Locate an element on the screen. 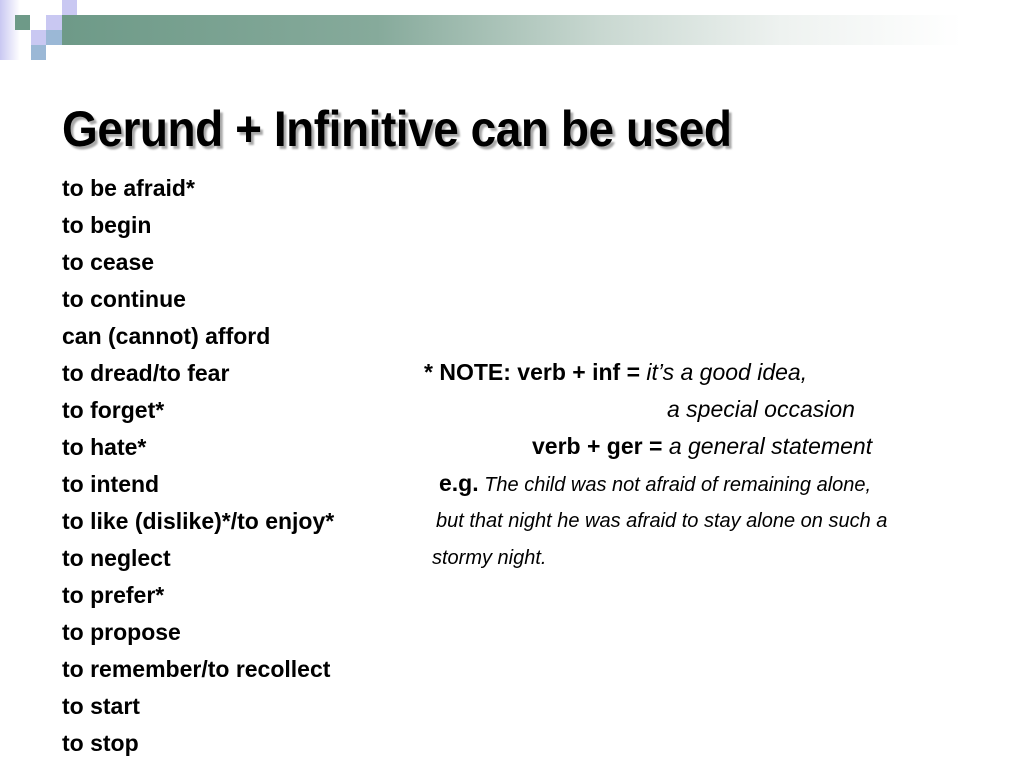  verb-item: to stop is located at coordinates (100, 743).